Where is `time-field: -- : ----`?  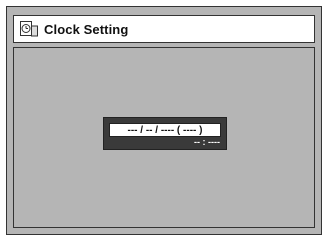
time-field: -- : ---- is located at coordinates (207, 142).